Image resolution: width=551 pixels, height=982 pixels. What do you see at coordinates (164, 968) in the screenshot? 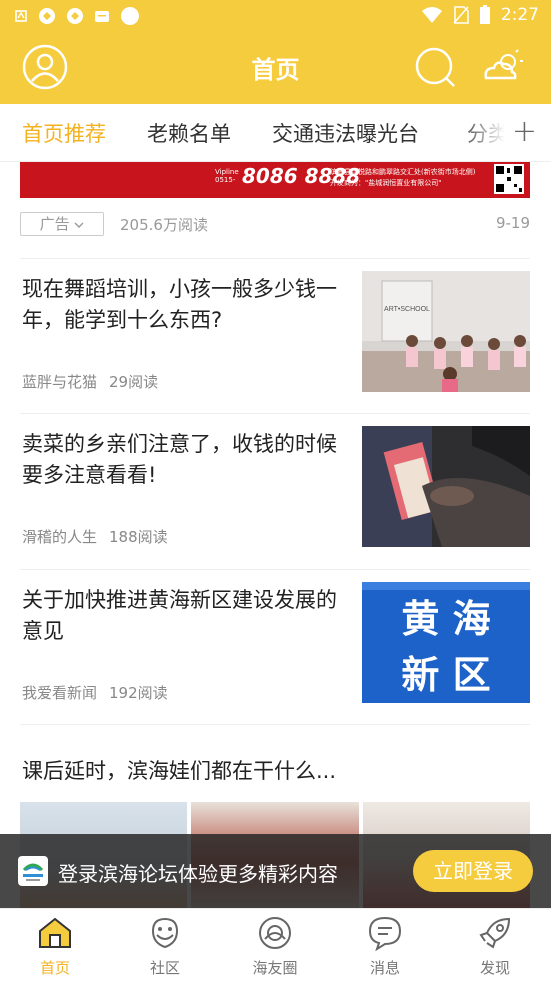
I see `nav-label: 社区` at bounding box center [164, 968].